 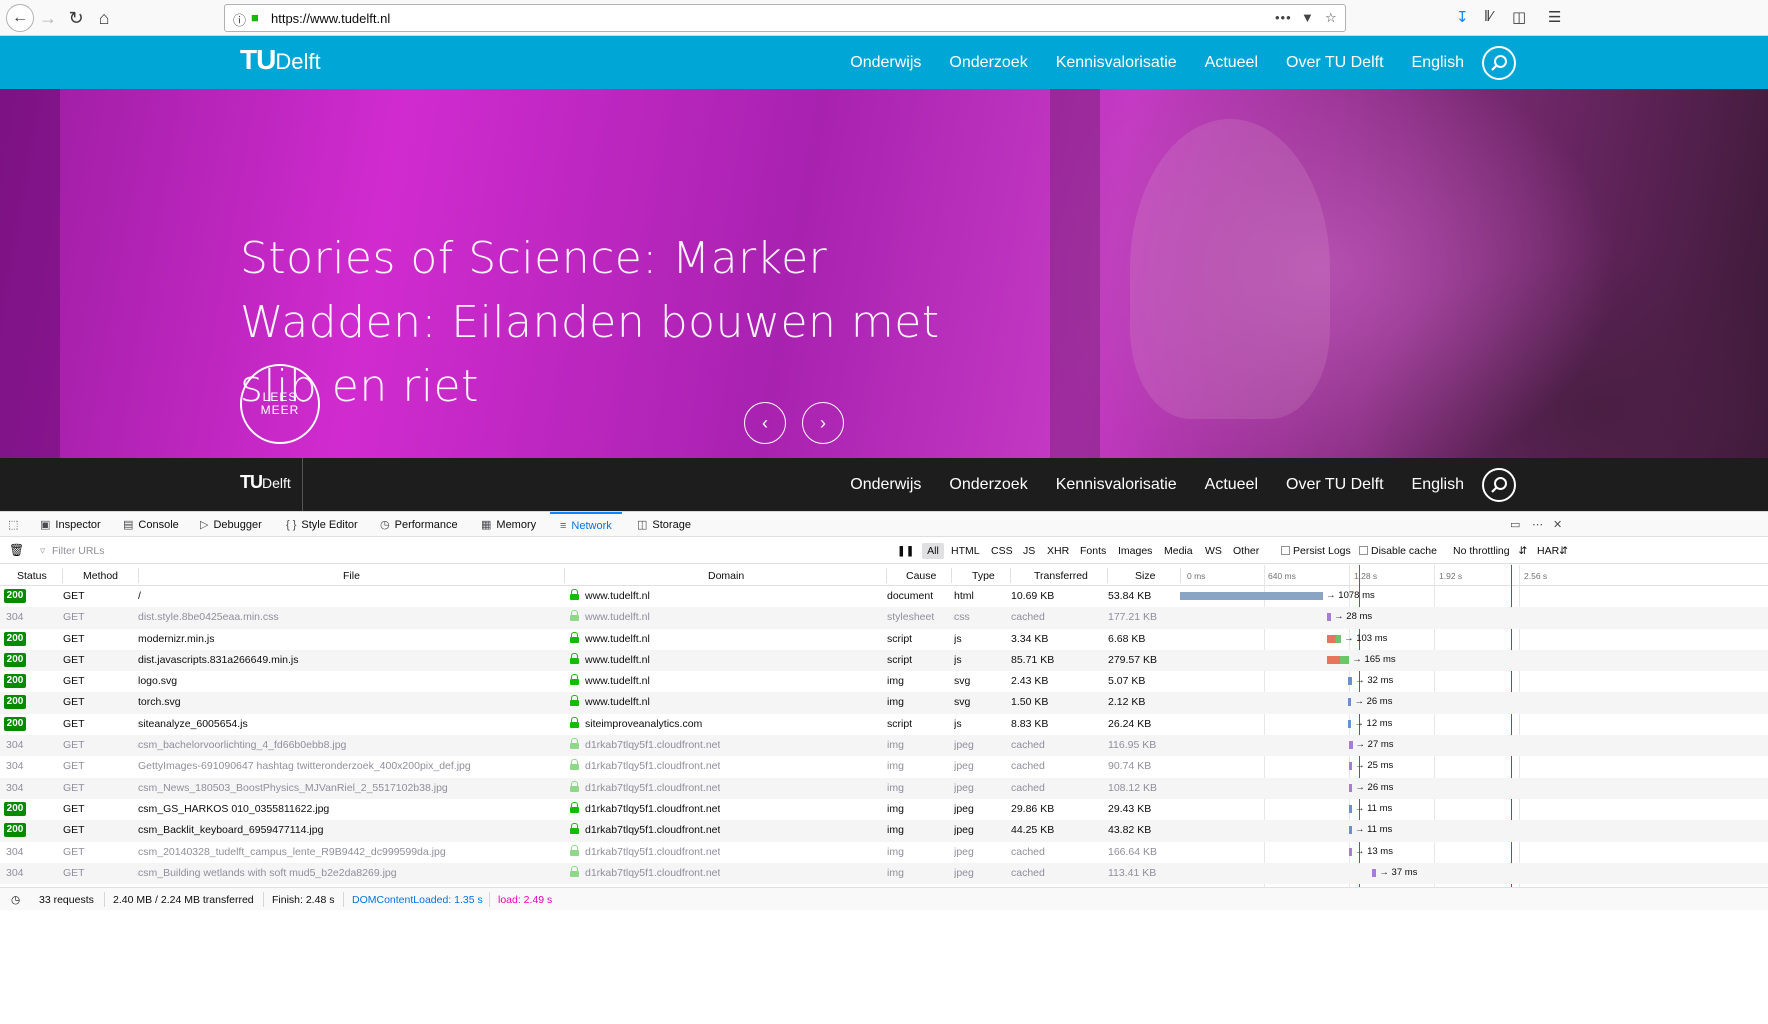 I want to click on pause-icon: ❚❚, so click(x=906, y=551).